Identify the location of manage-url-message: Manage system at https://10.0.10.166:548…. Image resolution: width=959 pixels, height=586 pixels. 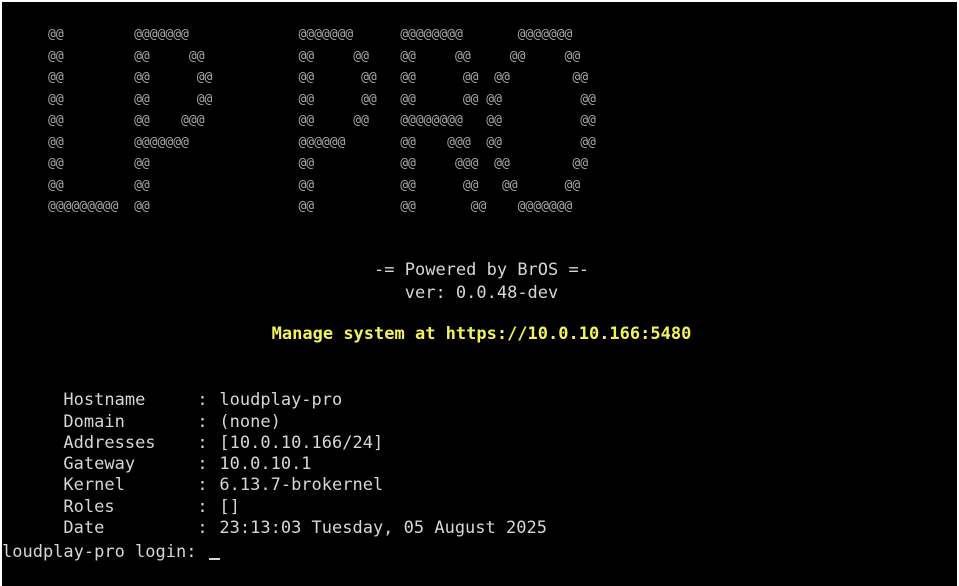
(481, 334).